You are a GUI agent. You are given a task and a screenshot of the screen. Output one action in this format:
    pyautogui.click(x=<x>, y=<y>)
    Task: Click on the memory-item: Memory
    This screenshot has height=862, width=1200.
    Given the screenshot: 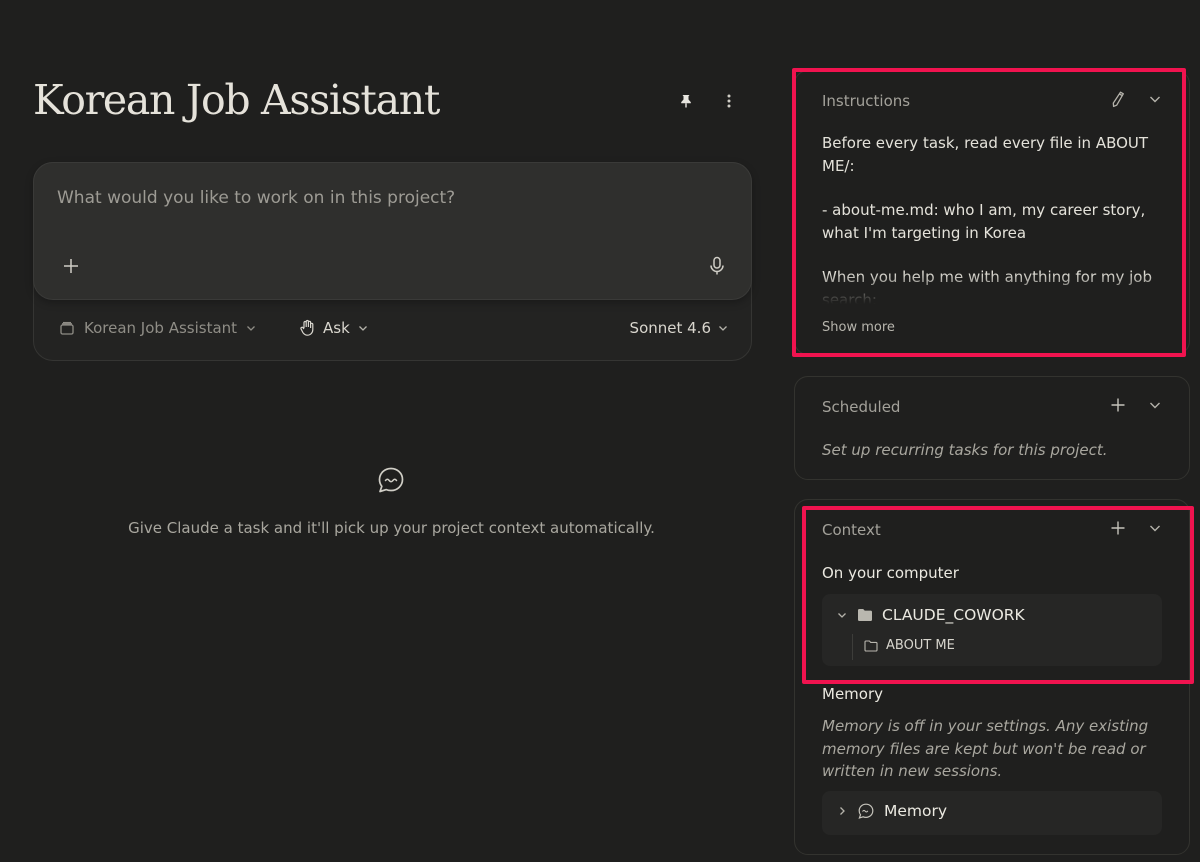 What is the action you would take?
    pyautogui.click(x=992, y=813)
    